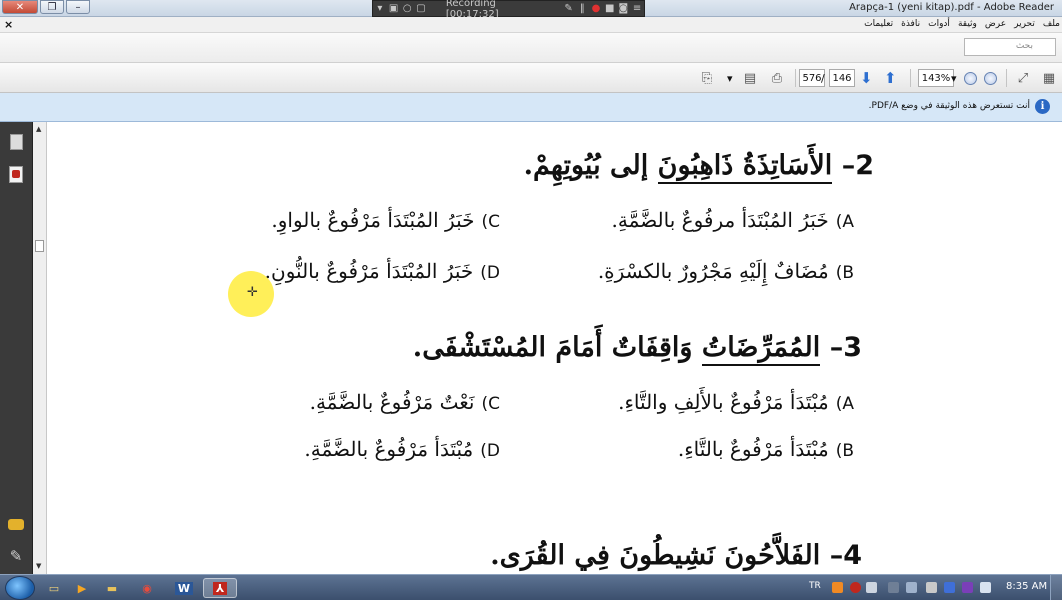 This screenshot has height=600, width=1062. Describe the element at coordinates (610, 8) in the screenshot. I see `stop-icon: ■` at that location.